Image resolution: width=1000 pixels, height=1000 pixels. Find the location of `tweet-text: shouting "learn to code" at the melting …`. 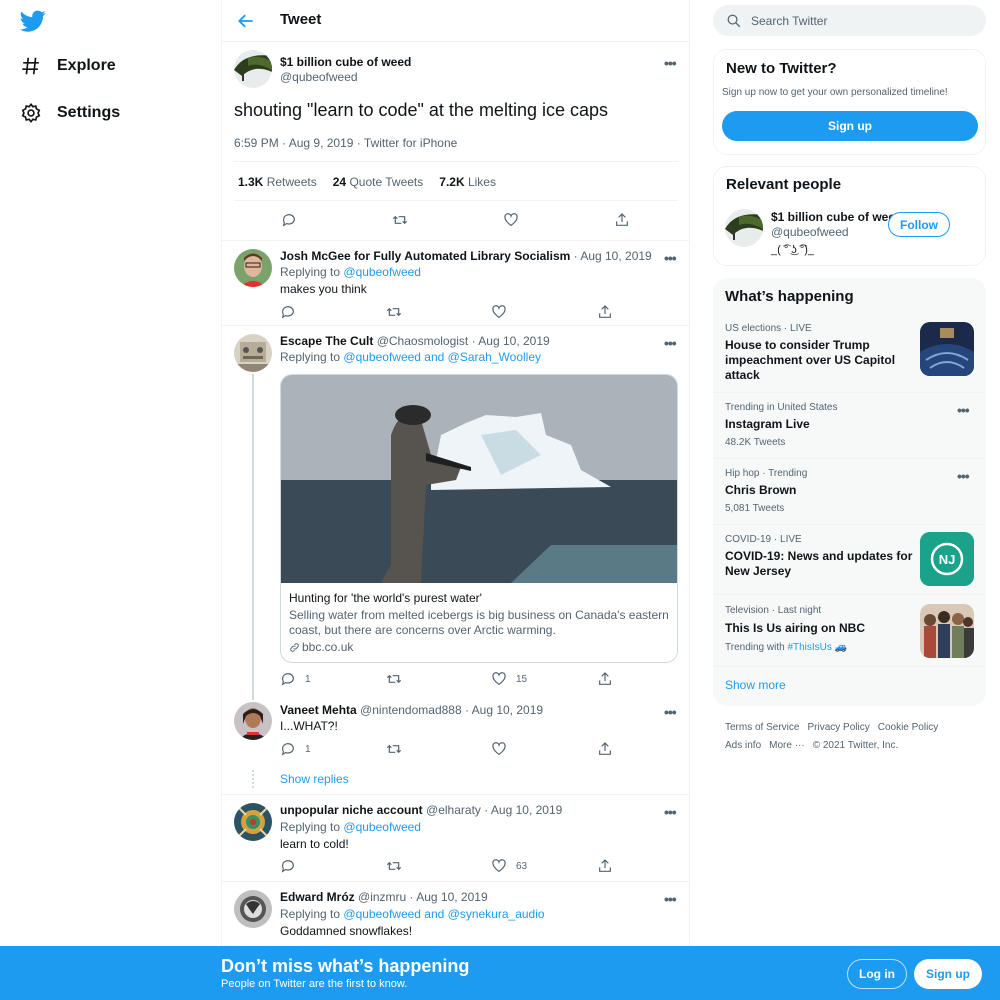

tweet-text: shouting "learn to code" at the melting … is located at coordinates (421, 110).